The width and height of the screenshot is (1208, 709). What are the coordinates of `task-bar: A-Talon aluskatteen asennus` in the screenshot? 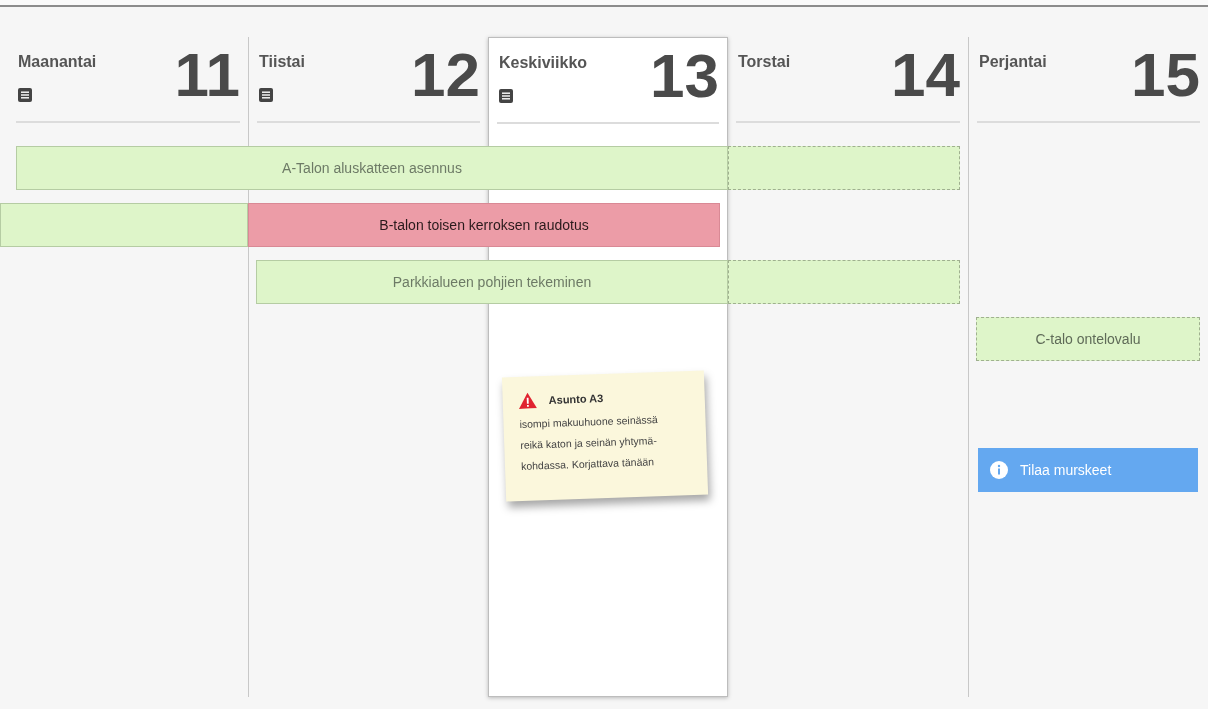 It's located at (372, 168).